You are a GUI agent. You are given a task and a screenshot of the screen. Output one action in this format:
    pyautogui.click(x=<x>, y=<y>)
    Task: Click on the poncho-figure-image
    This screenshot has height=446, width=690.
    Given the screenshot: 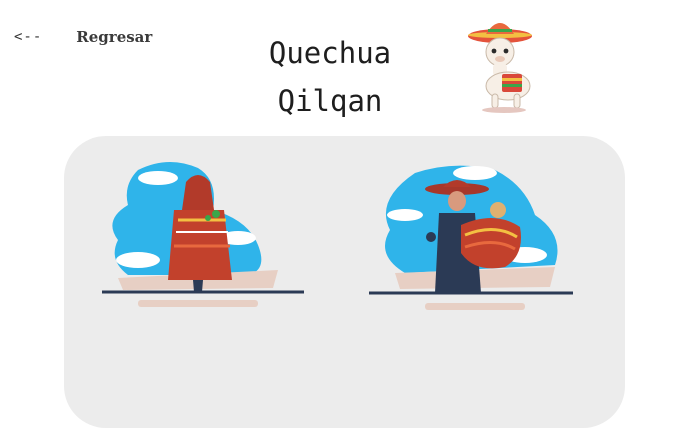 What is the action you would take?
    pyautogui.click(x=203, y=237)
    